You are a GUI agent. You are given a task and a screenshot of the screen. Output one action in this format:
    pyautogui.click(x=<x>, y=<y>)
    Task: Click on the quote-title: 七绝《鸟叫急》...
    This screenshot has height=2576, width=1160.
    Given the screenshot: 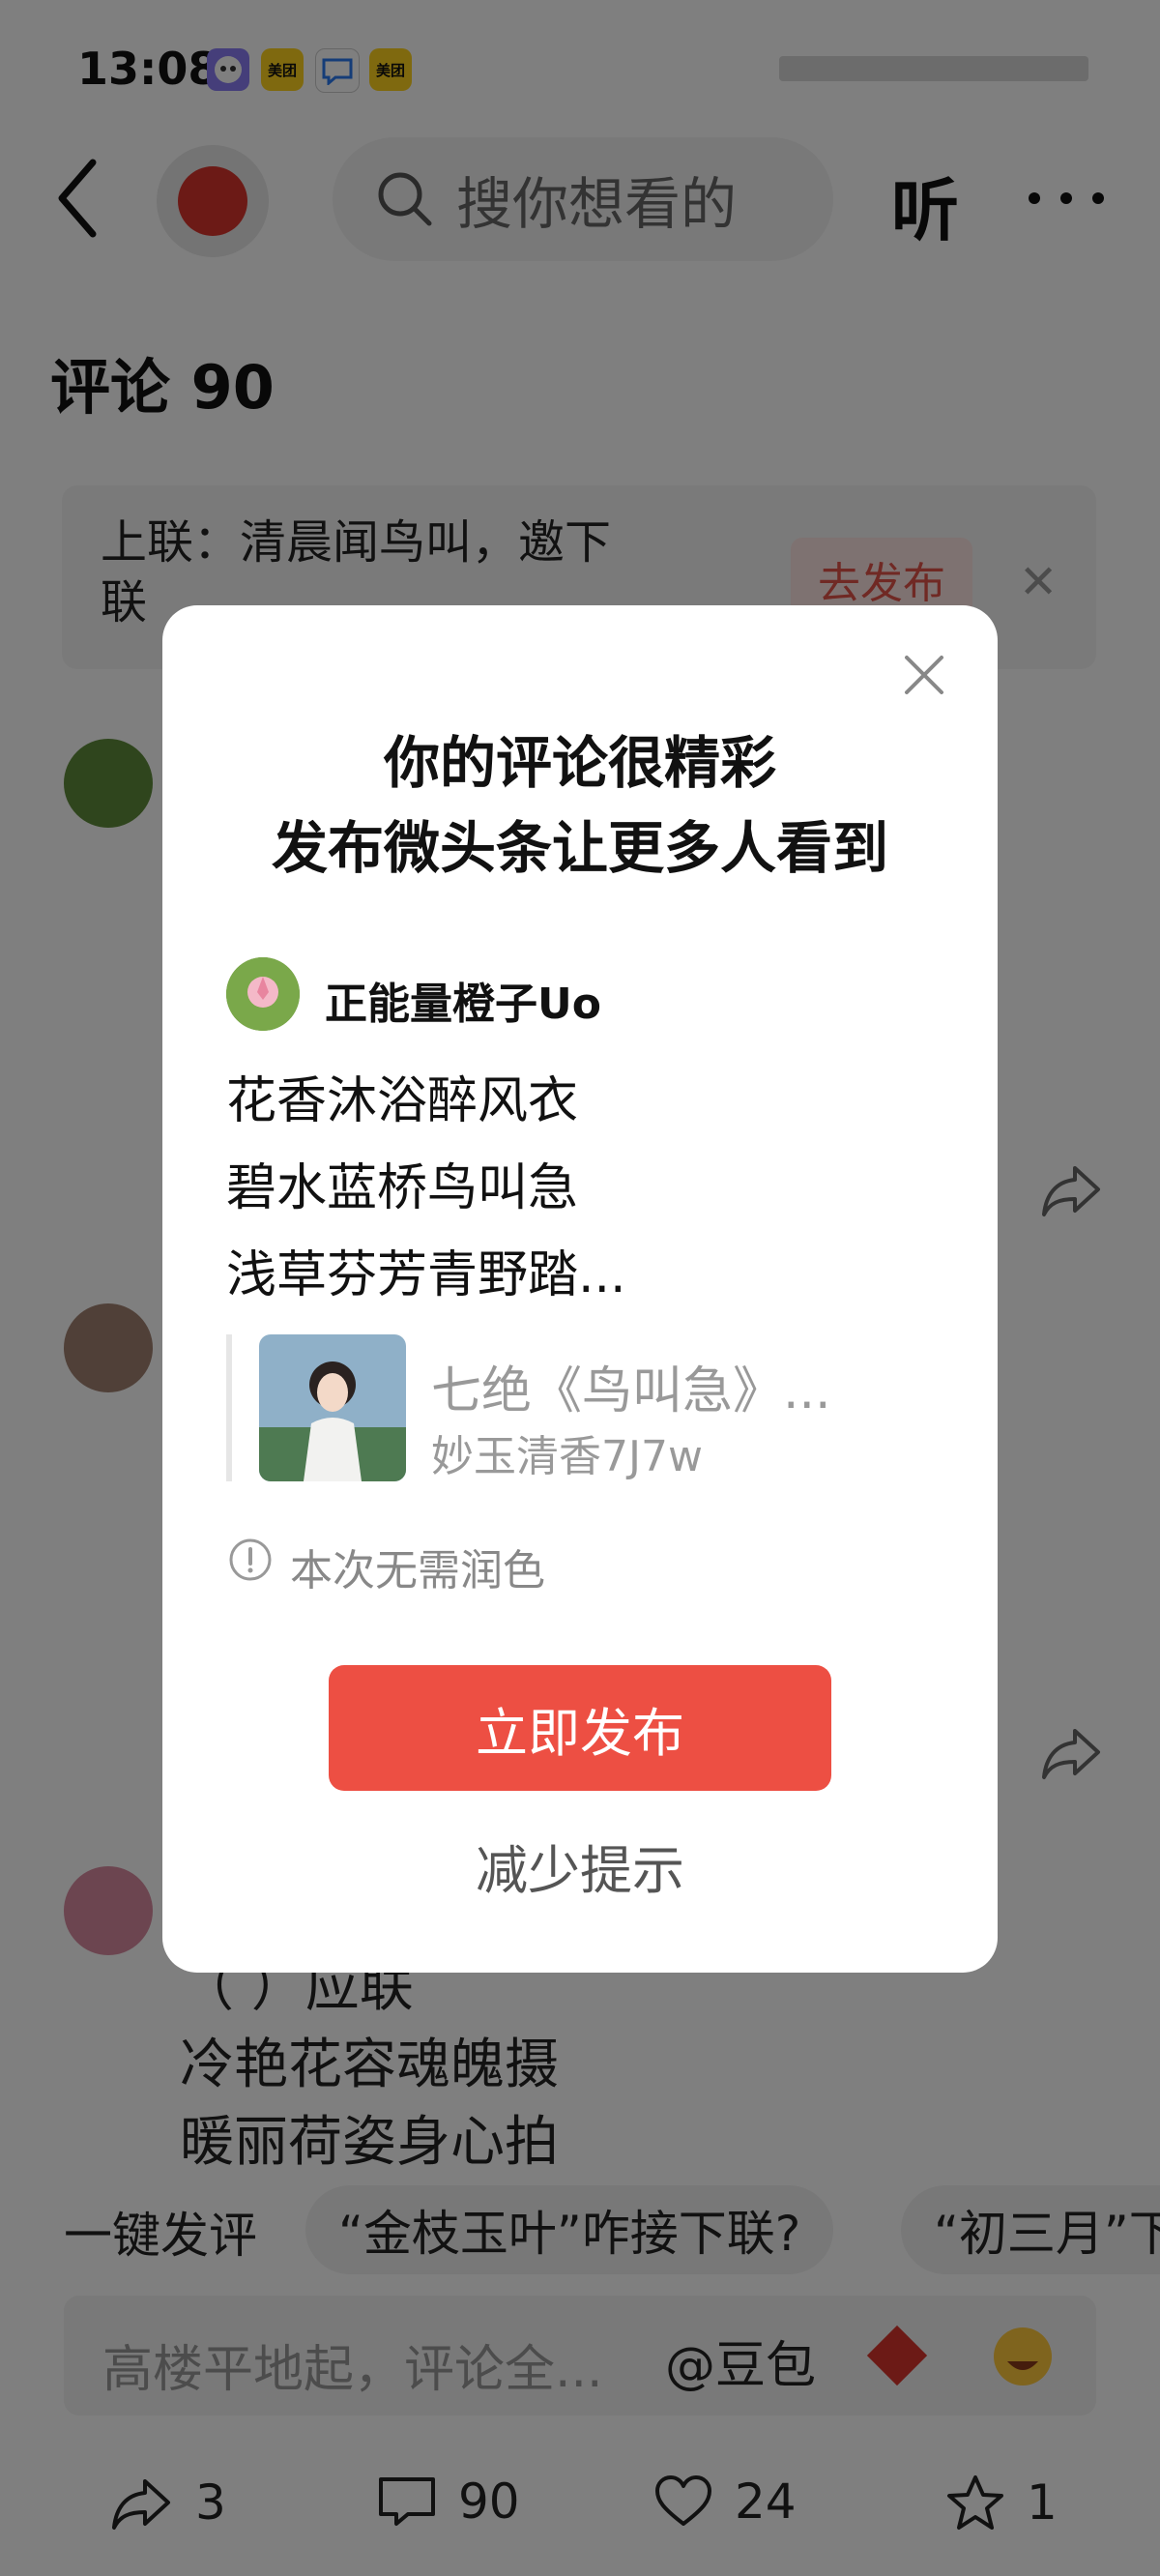 What is the action you would take?
    pyautogui.click(x=631, y=1391)
    